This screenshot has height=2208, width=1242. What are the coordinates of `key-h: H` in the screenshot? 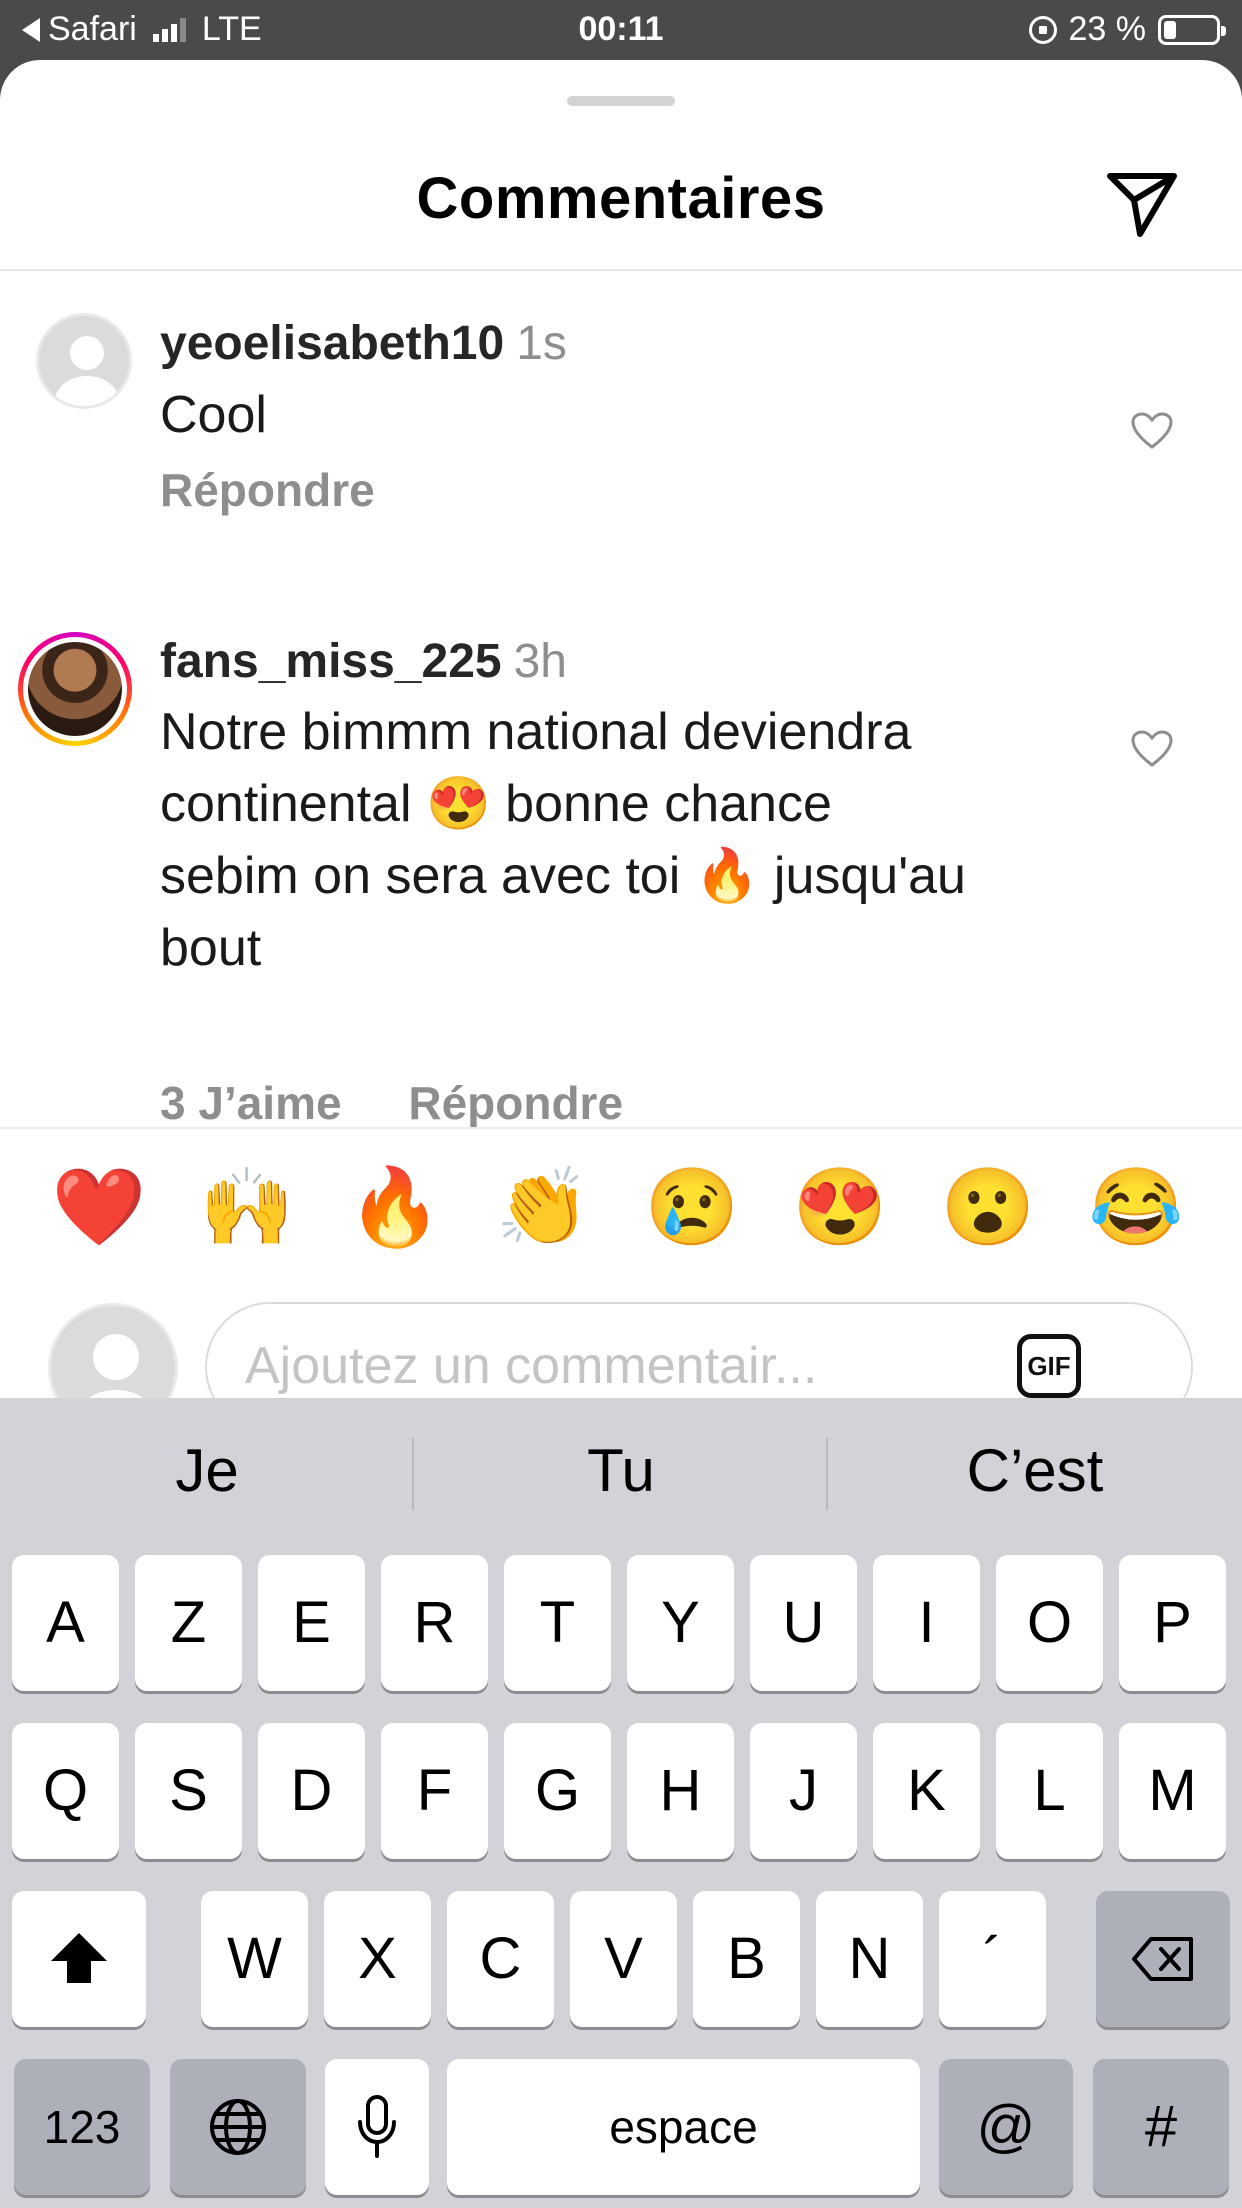 It's located at (680, 1791).